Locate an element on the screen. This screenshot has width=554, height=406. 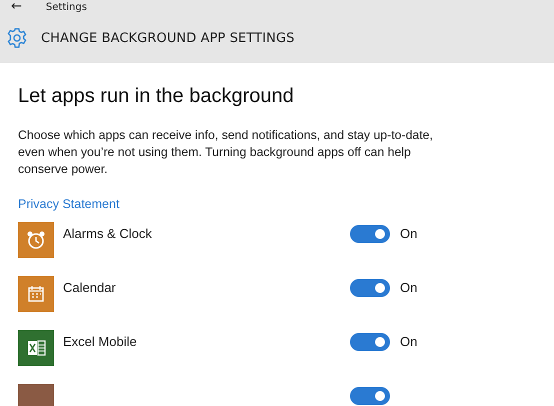
section-heading: Let apps run in the background is located at coordinates (156, 96).